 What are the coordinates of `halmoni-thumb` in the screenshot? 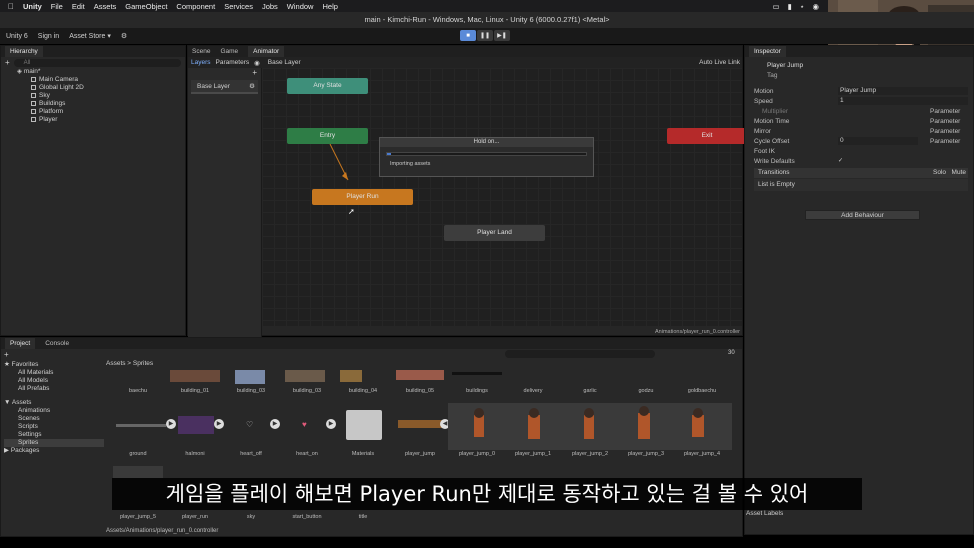 It's located at (196, 425).